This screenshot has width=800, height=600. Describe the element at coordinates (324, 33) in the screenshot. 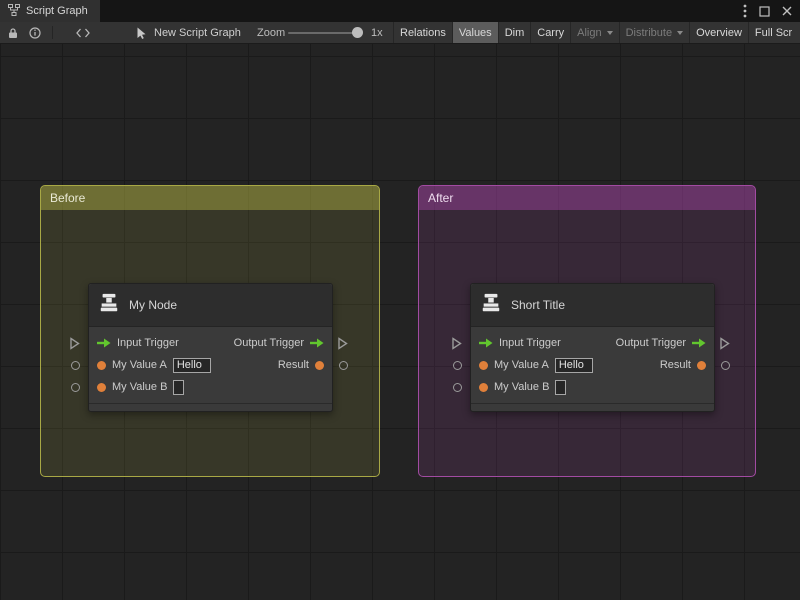

I see `zoom-slider-track` at that location.